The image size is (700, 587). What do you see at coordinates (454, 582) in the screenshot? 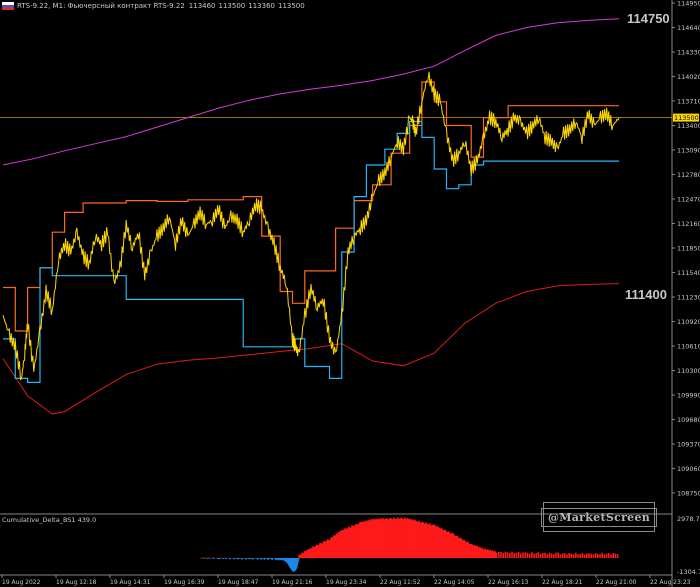
I see `time-tick-label: 22 Aug 14:05` at bounding box center [454, 582].